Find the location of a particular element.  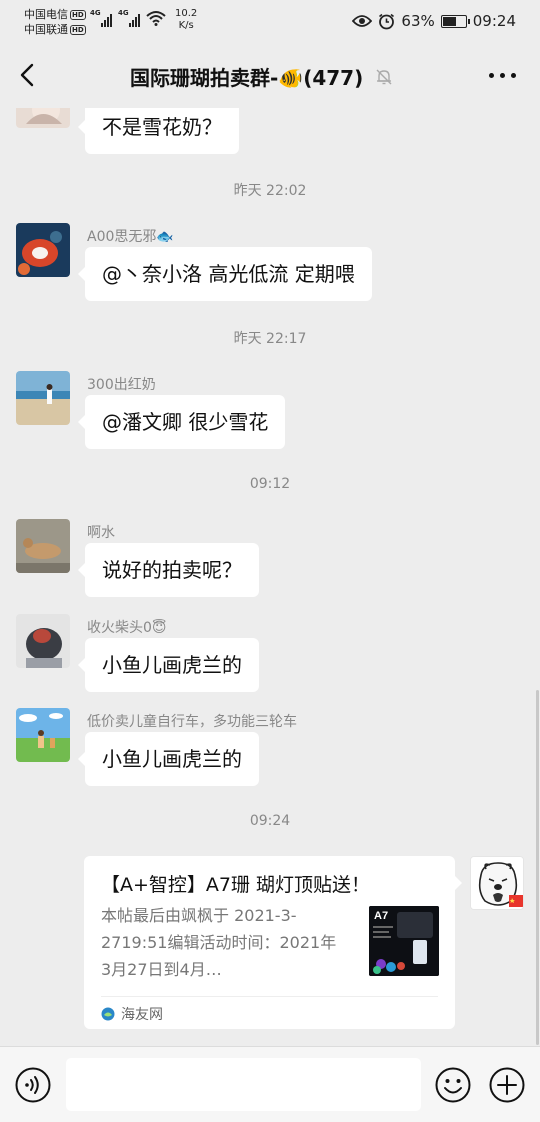

link-card-title: 【A+智控】A7珊 瑚灯顶贴送！ is located at coordinates (236, 885).